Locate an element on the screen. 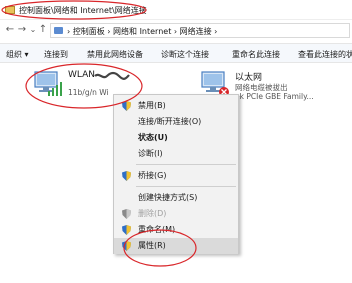 This screenshot has width=352, height=283. menu-item-create-shortcut: 创建快捷方式(S) is located at coordinates (176, 197).